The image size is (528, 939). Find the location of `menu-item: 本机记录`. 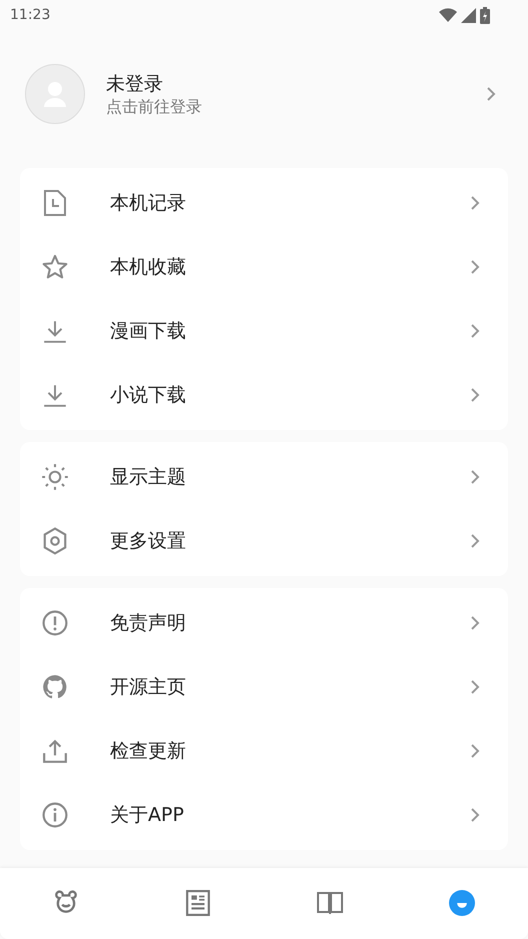

menu-item: 本机记录 is located at coordinates (264, 203).